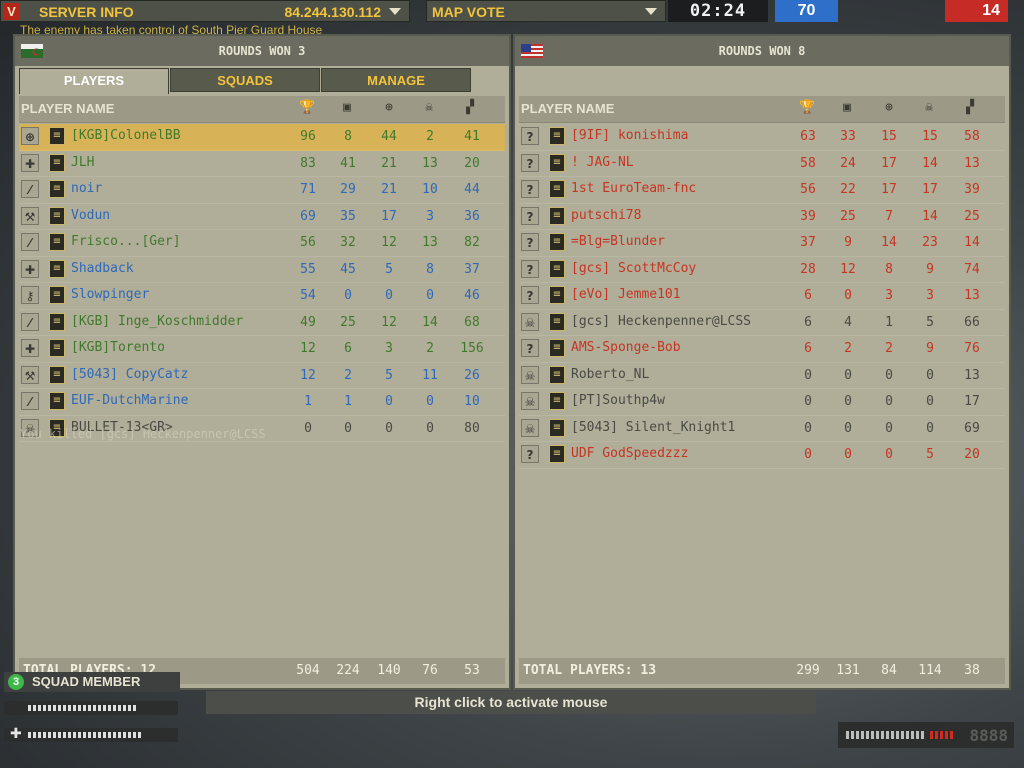  I want to click on total-kills: 84, so click(889, 670).